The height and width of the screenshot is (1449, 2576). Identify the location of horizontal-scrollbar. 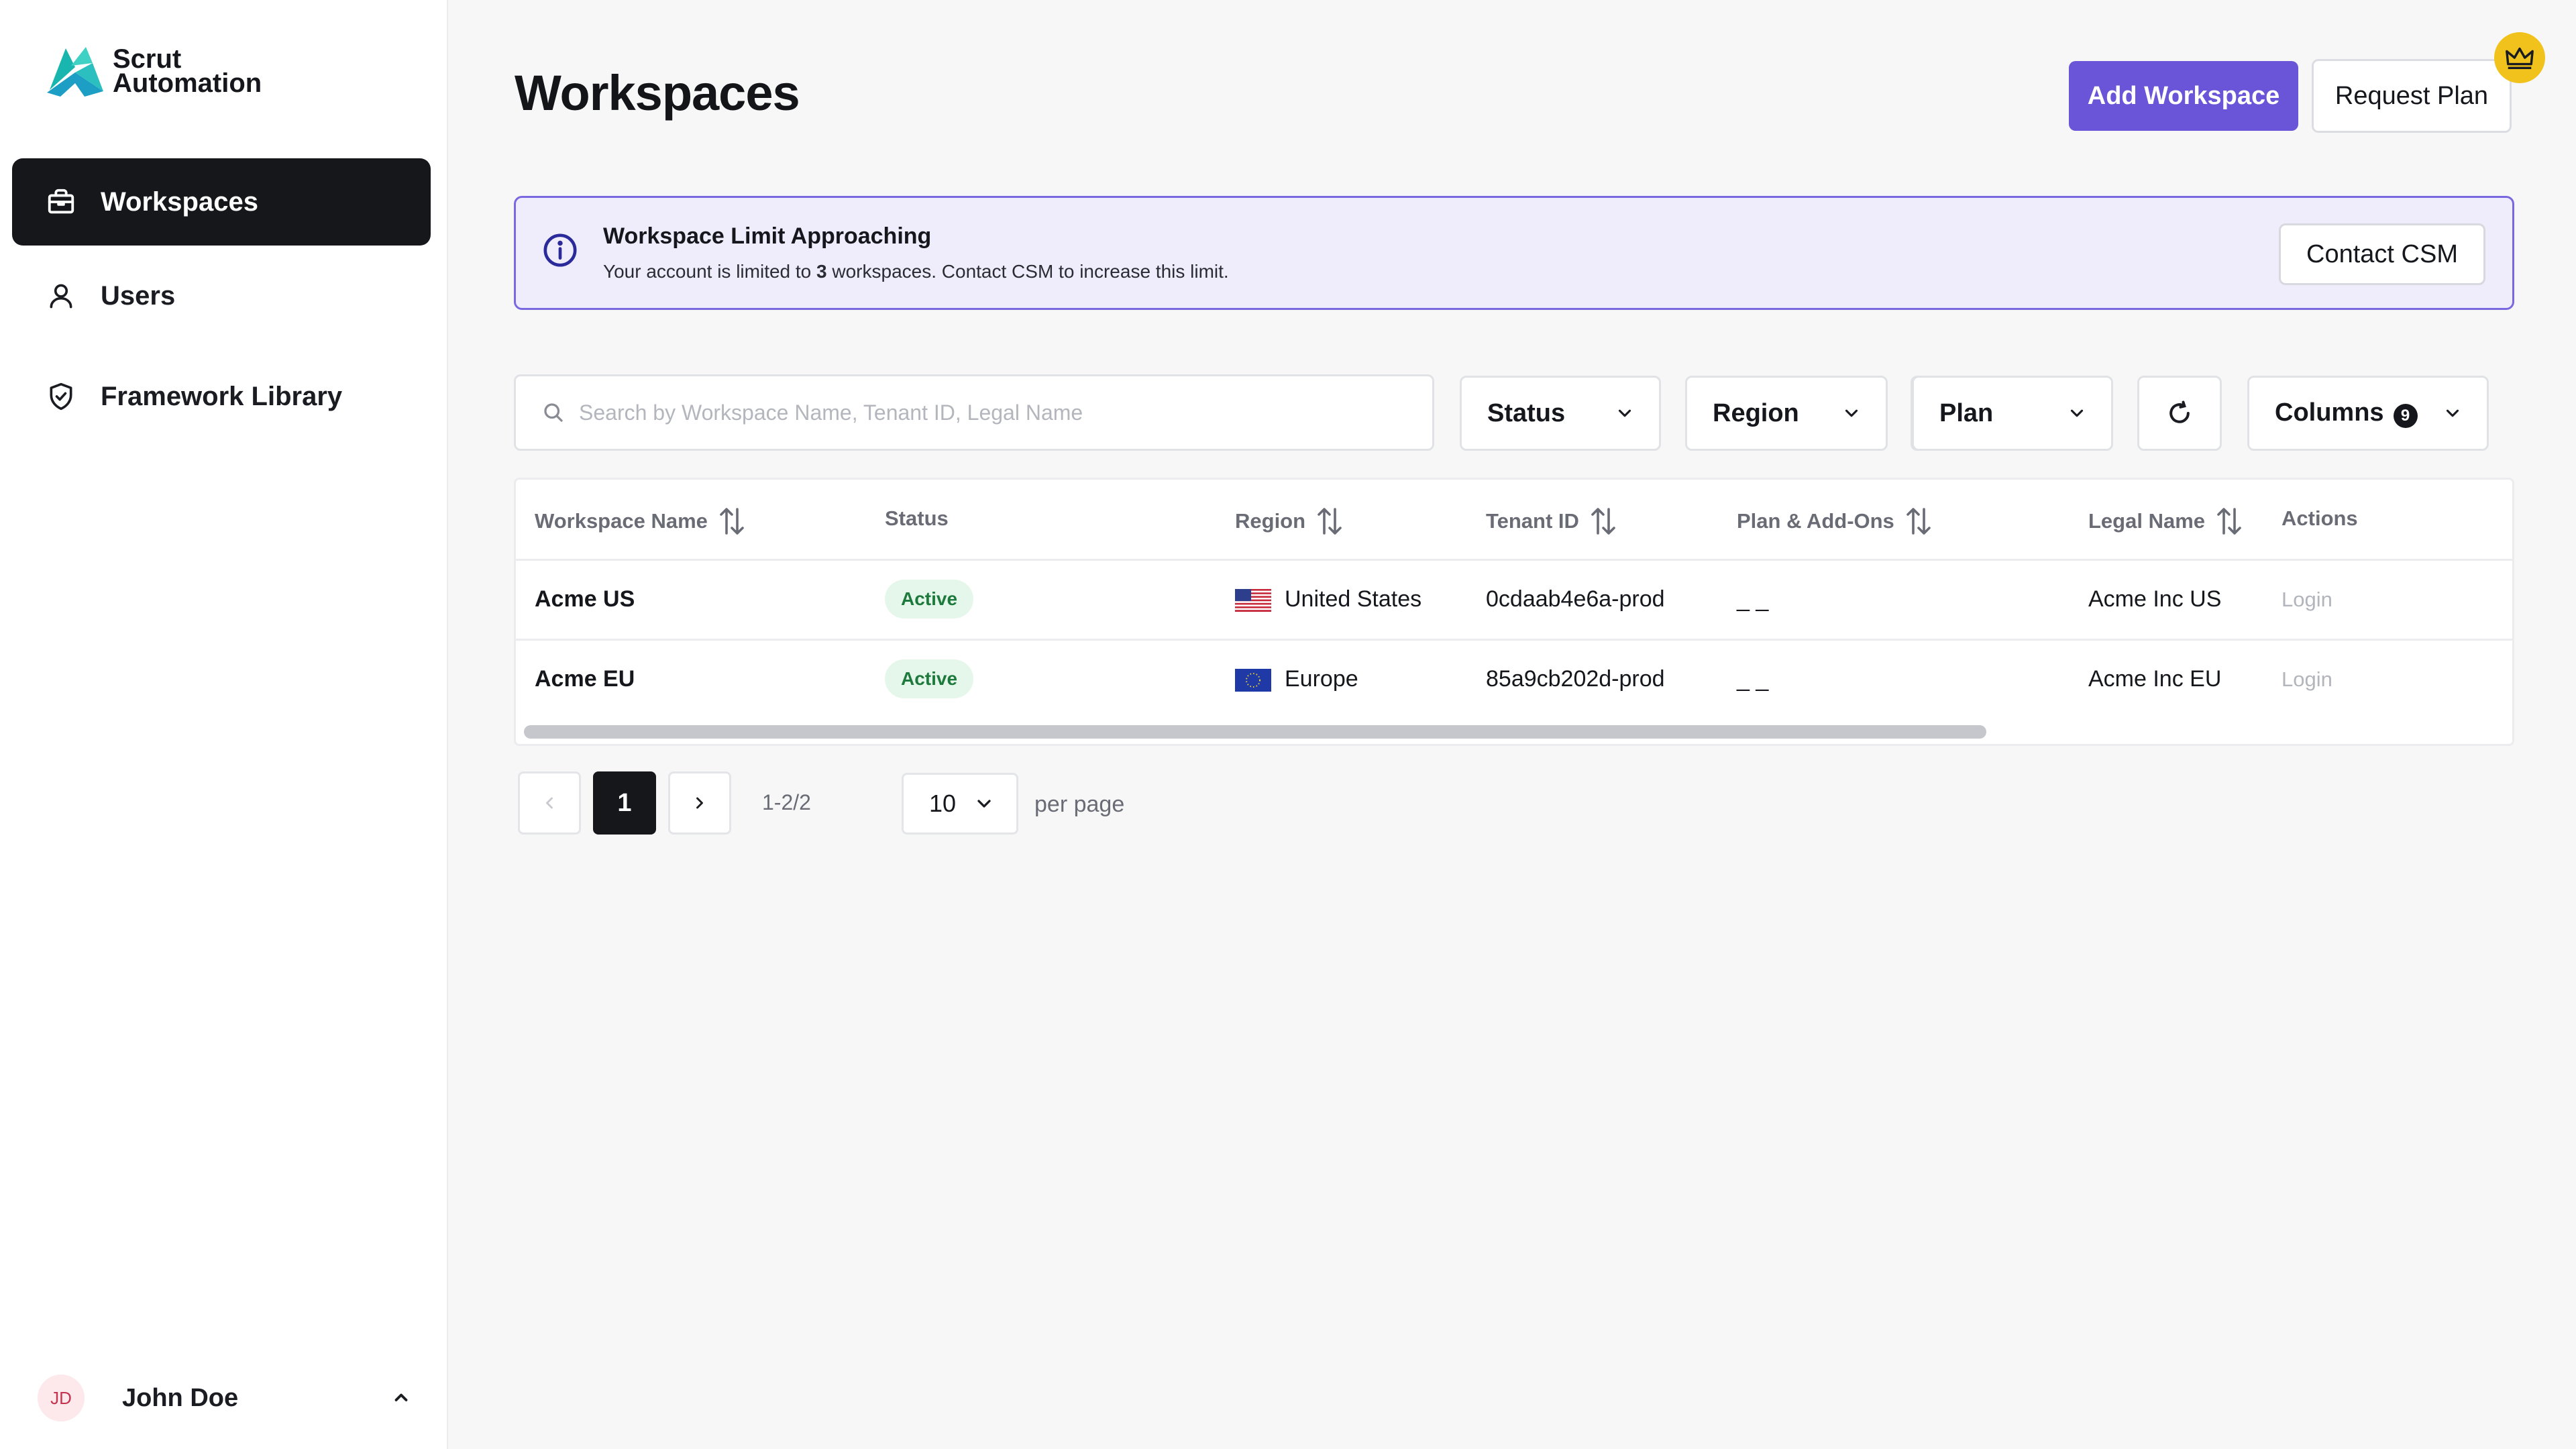
(1513, 731).